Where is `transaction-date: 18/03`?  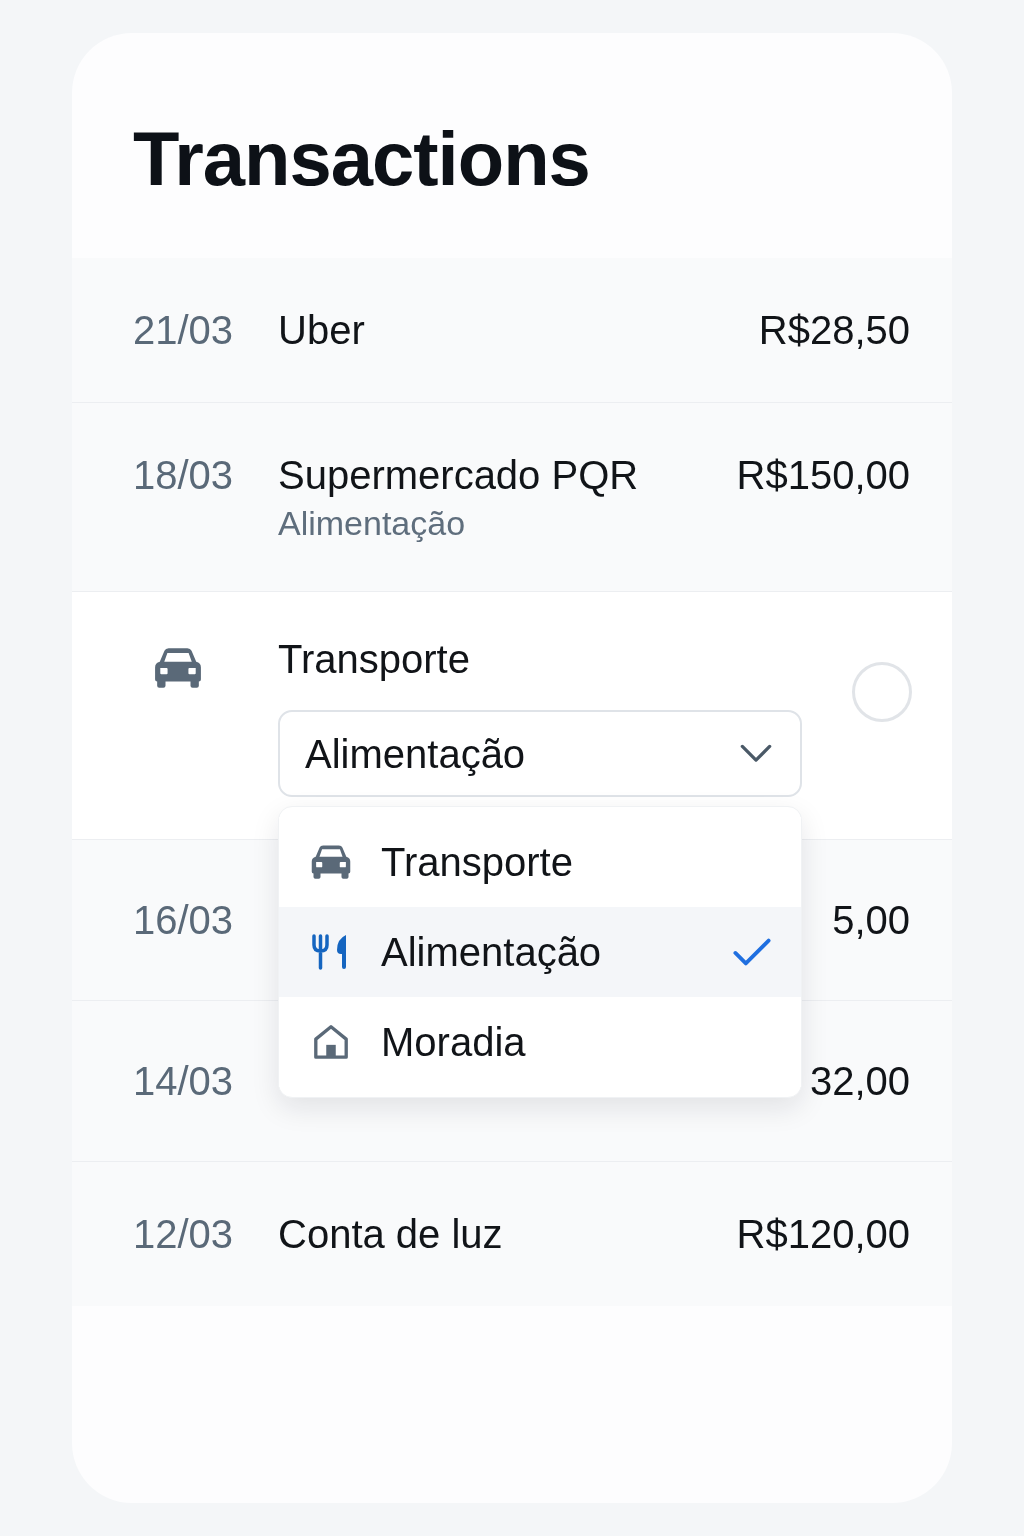
transaction-date: 18/03 is located at coordinates (183, 475).